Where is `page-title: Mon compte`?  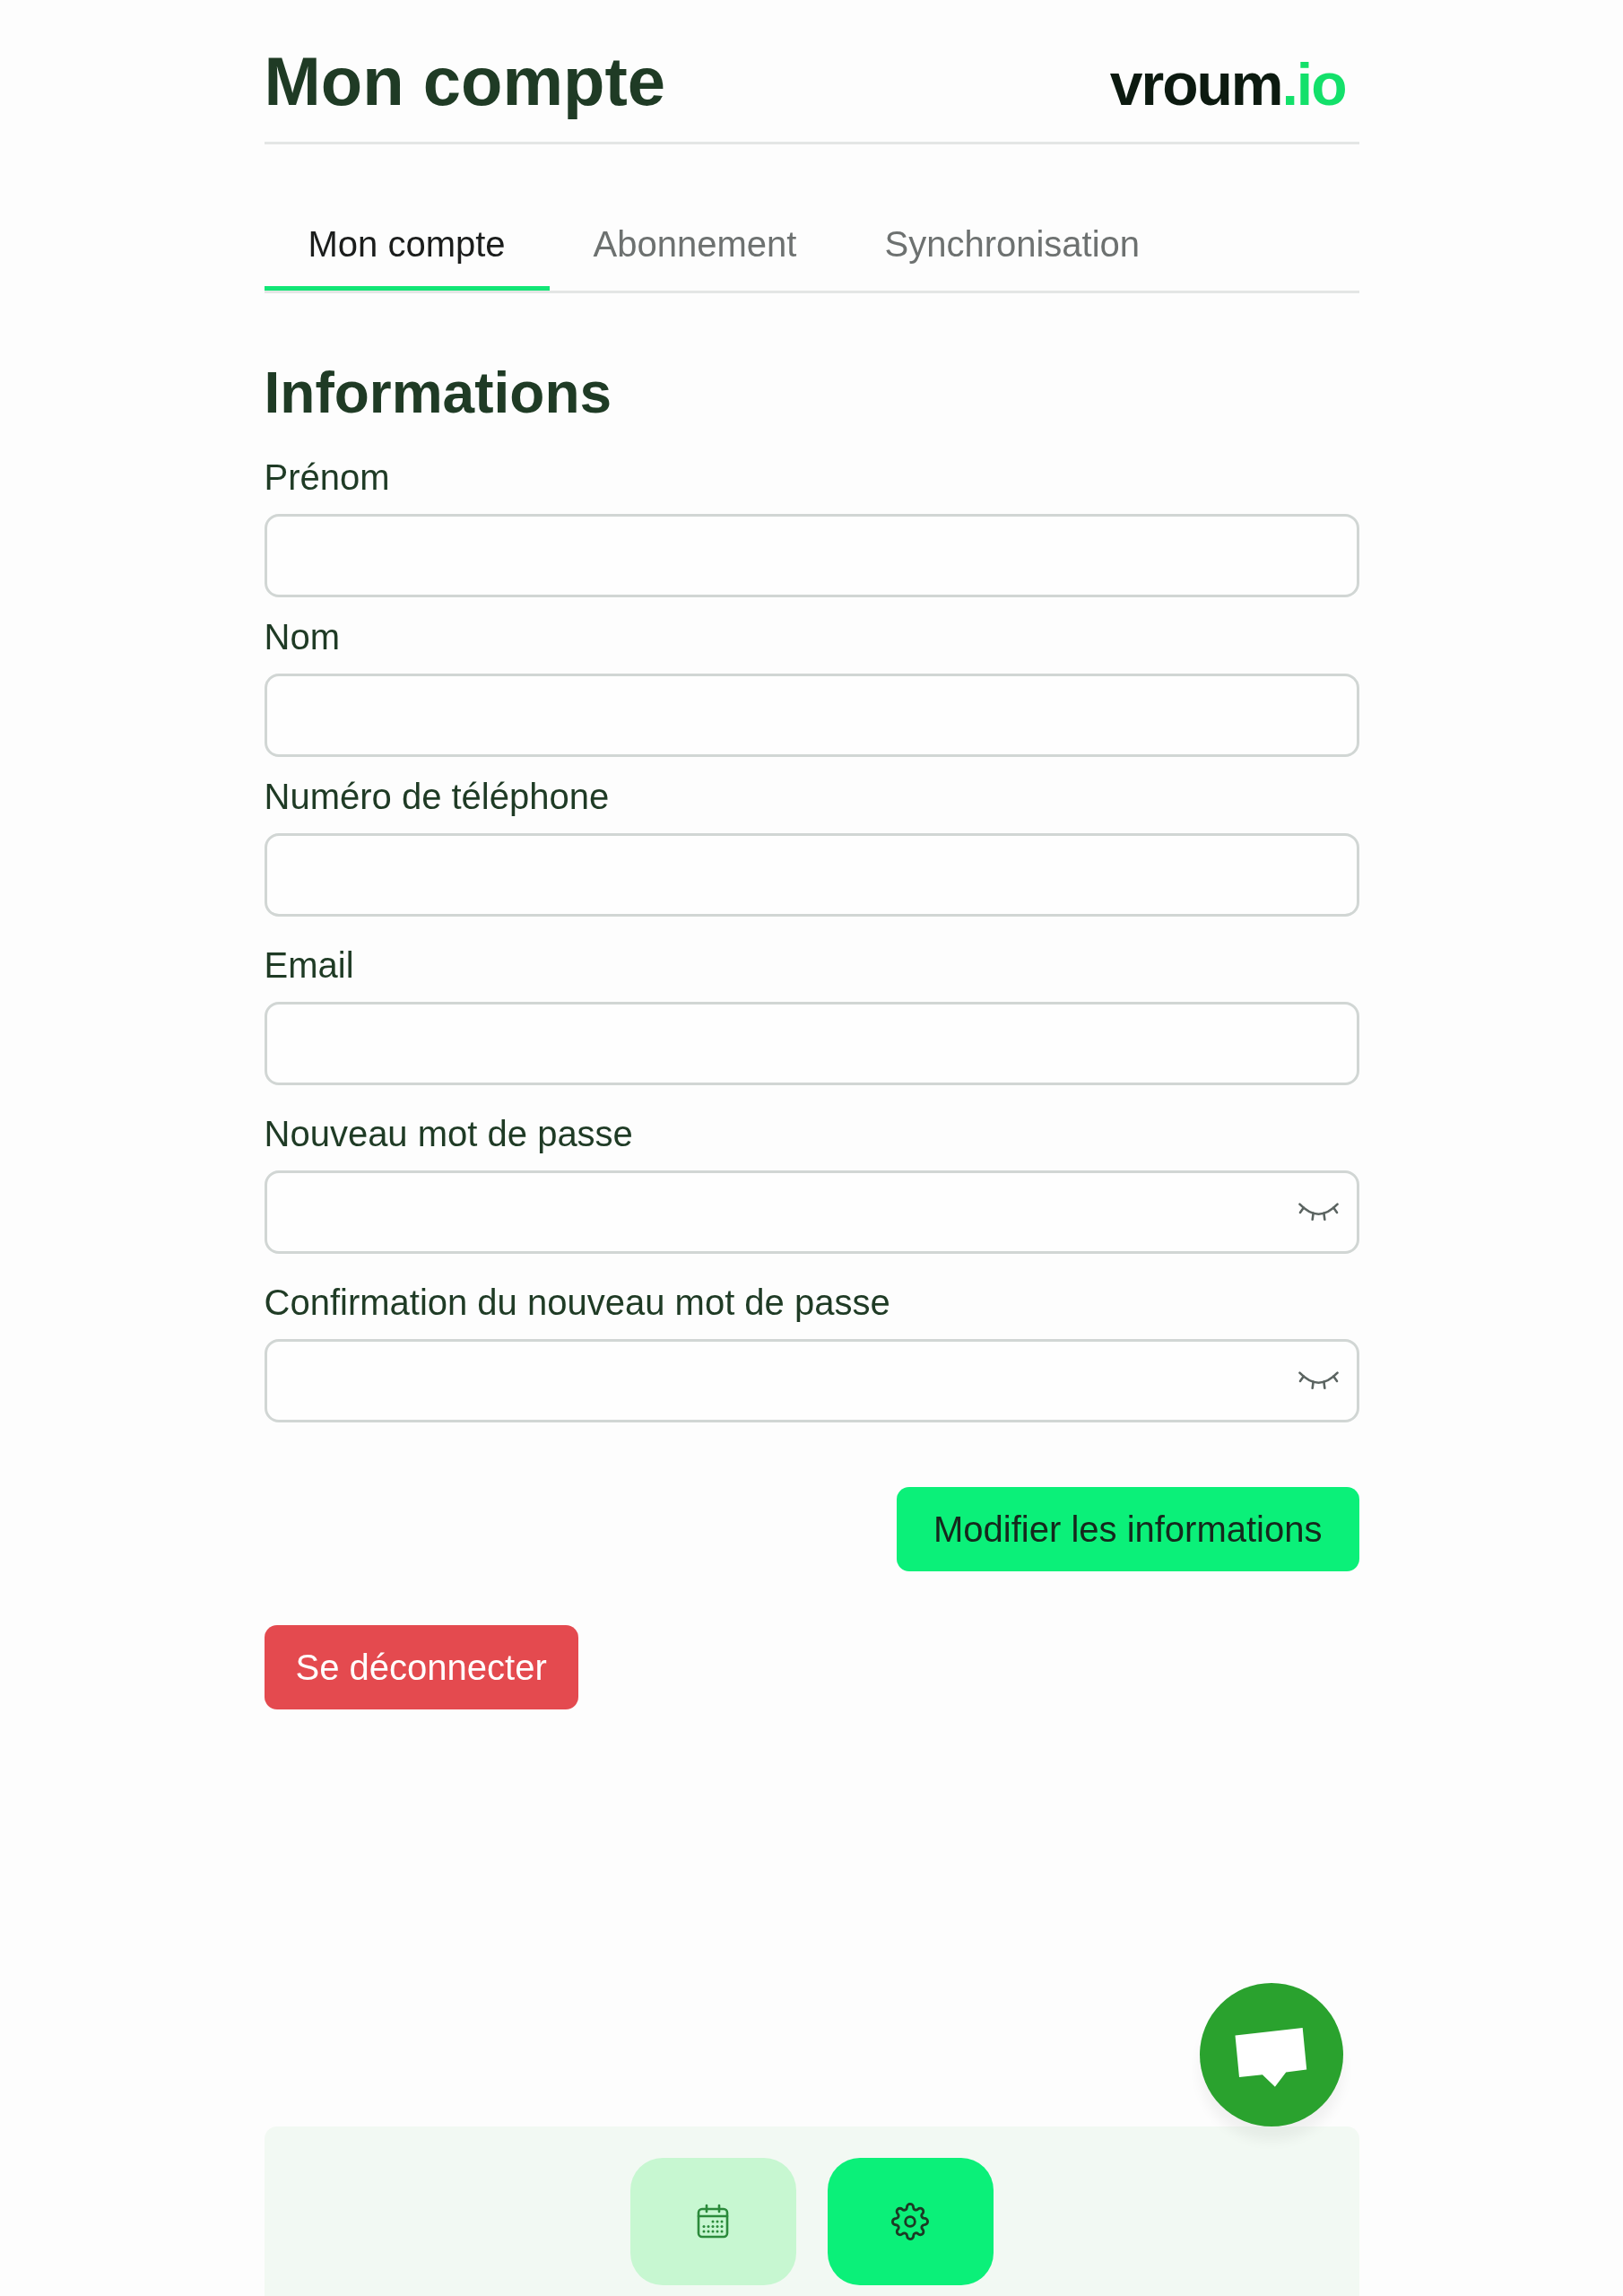
page-title: Mon compte is located at coordinates (465, 81).